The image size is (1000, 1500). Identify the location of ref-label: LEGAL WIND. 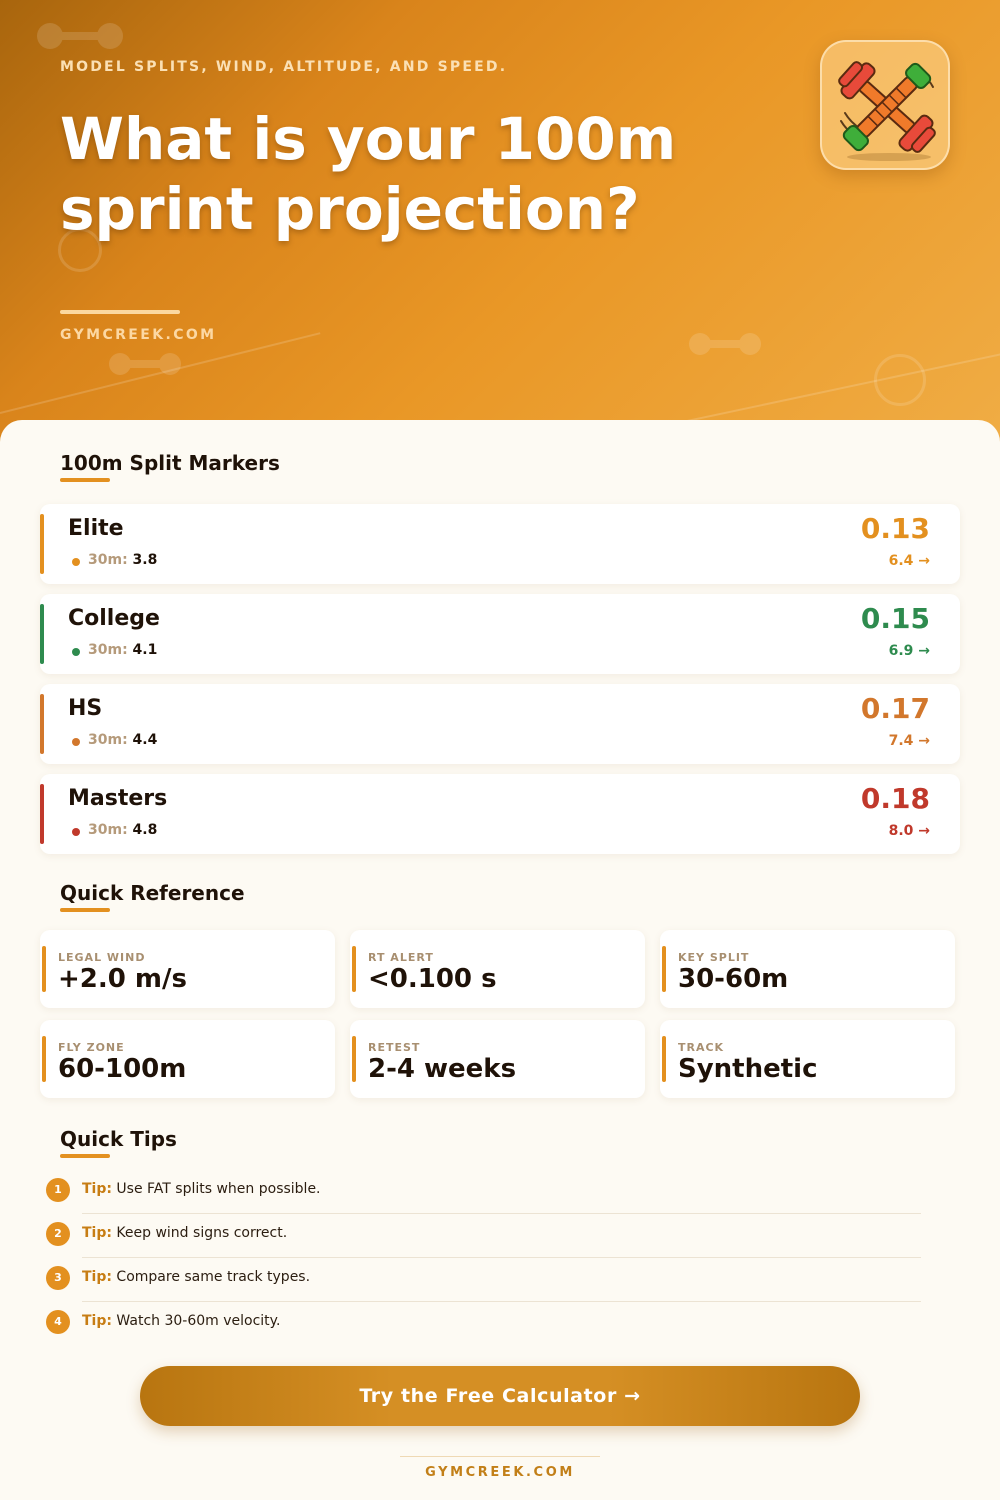
(102, 957).